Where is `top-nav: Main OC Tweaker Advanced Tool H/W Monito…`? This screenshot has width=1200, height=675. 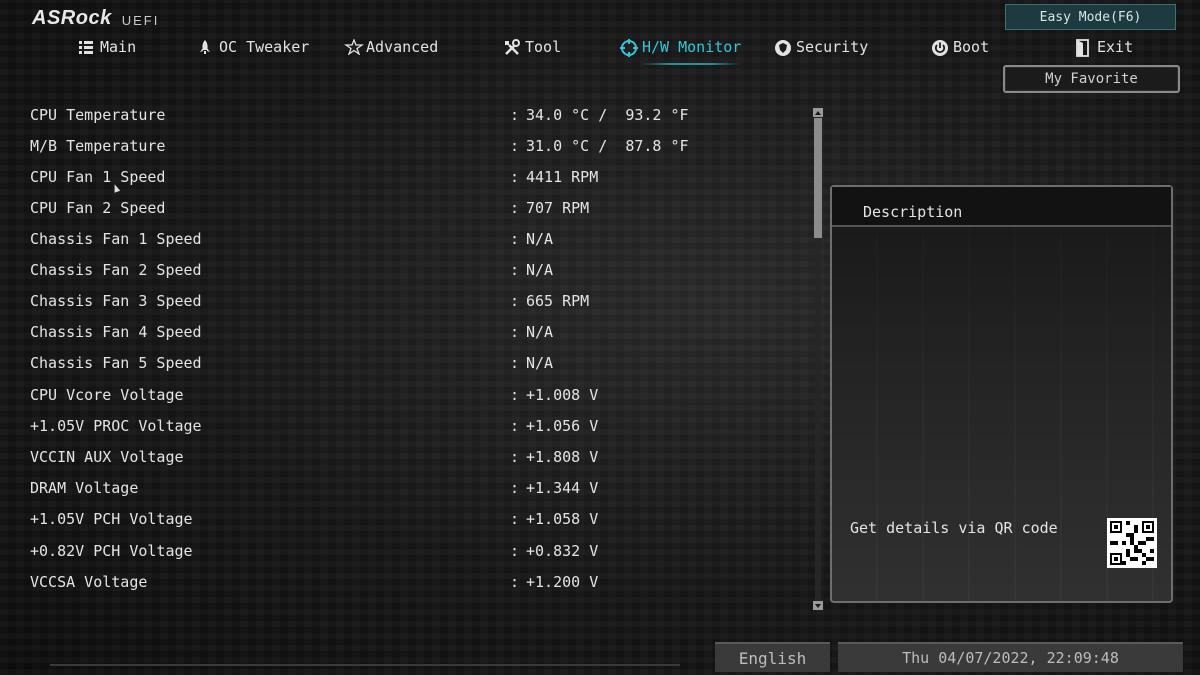
top-nav: Main OC Tweaker Advanced Tool H/W Monito… is located at coordinates (566, 49).